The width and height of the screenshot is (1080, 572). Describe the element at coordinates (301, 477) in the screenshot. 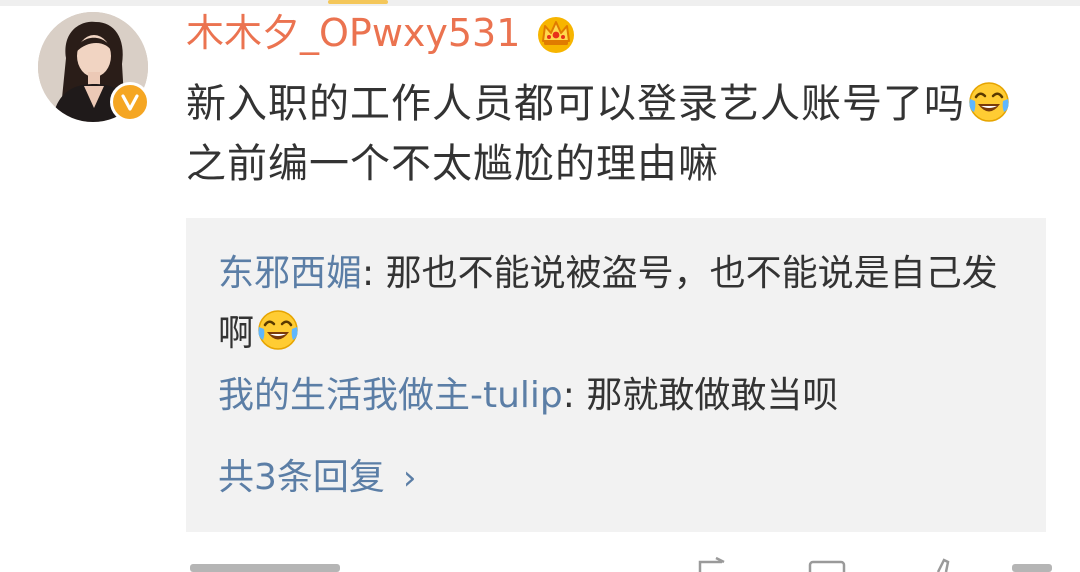

I see `more-replies-label: 共3条回复` at that location.